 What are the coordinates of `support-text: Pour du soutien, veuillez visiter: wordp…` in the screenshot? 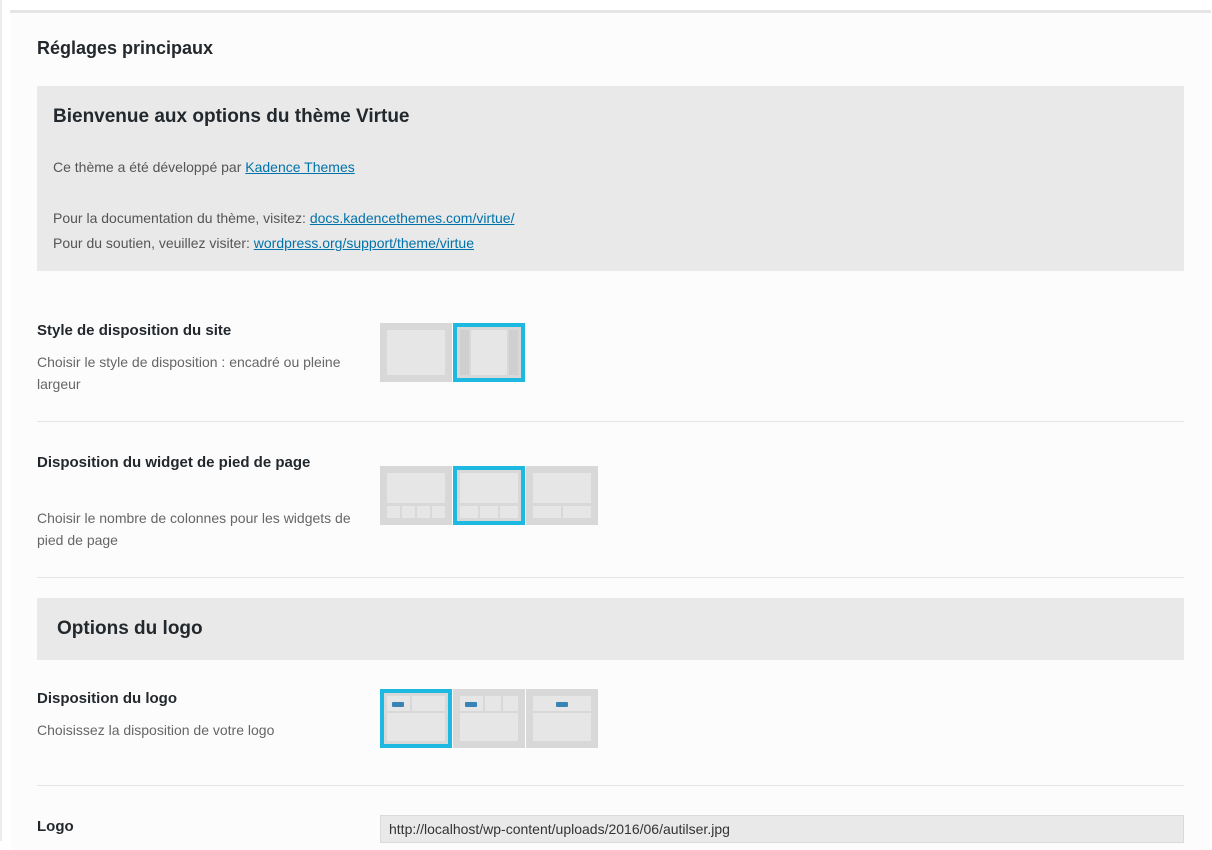 It's located at (263, 243).